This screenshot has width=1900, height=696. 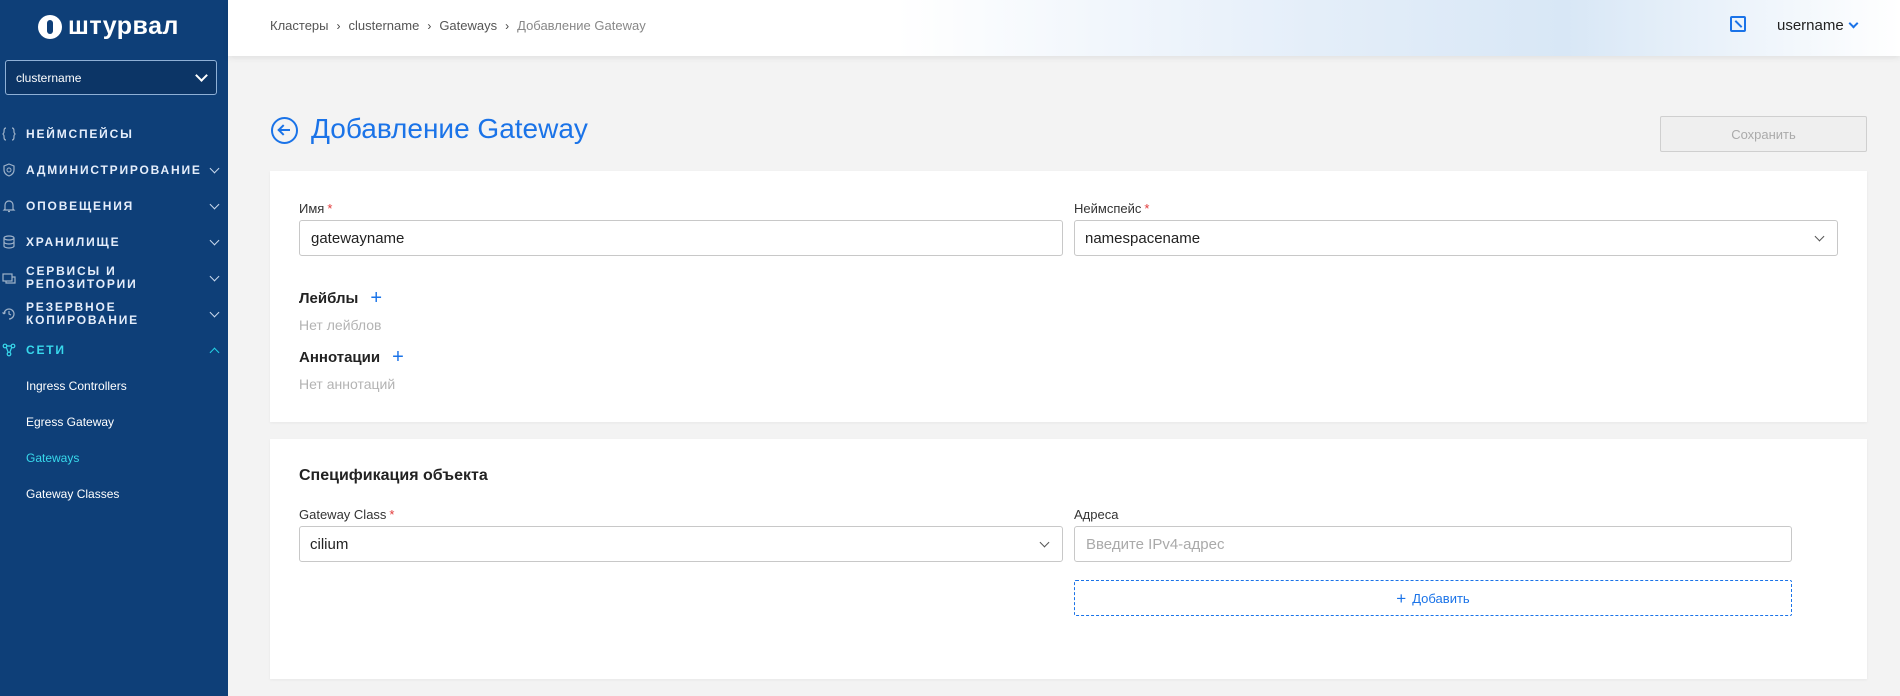 I want to click on gateway-class-select-value: cilium, so click(x=329, y=544).